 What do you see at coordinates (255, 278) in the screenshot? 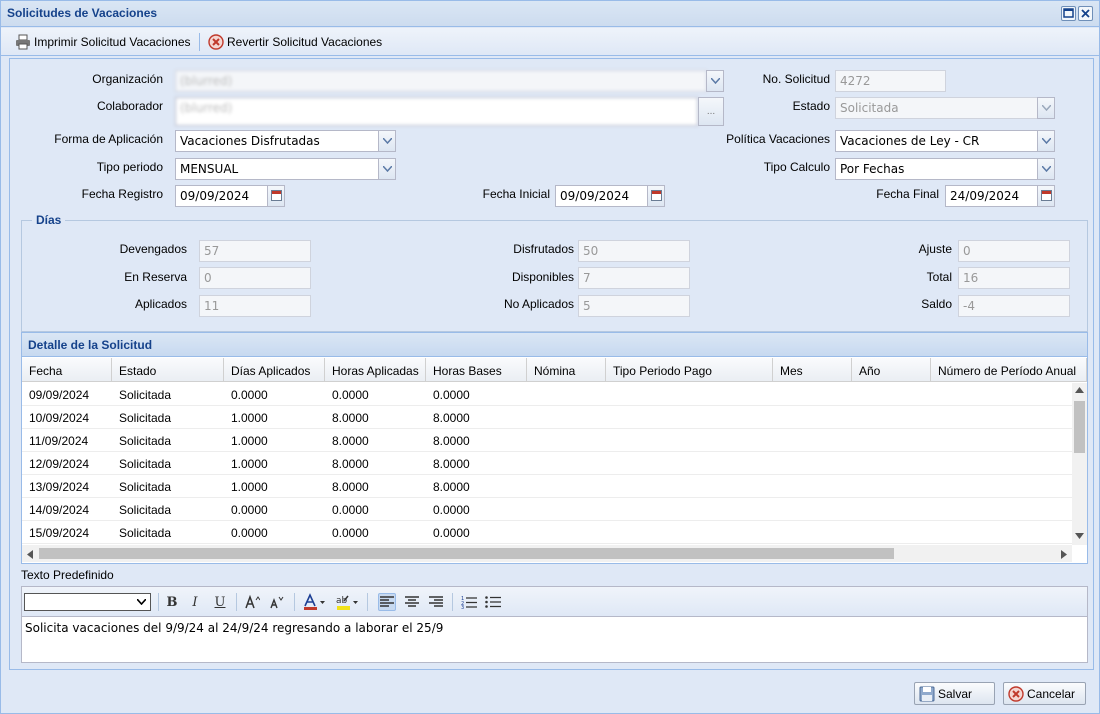
I see `en-reserva-field: 0` at bounding box center [255, 278].